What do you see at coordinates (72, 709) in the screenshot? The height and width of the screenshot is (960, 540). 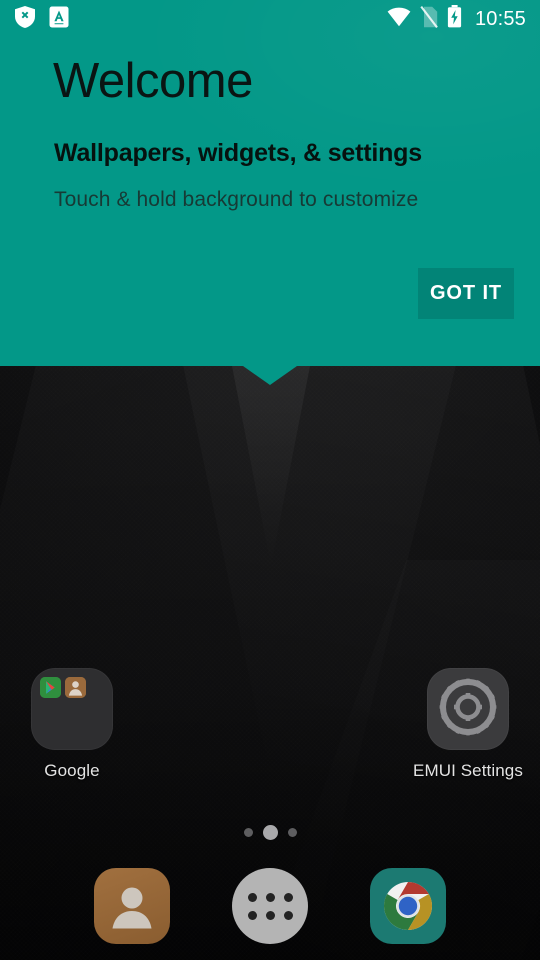 I see `folder-tile` at bounding box center [72, 709].